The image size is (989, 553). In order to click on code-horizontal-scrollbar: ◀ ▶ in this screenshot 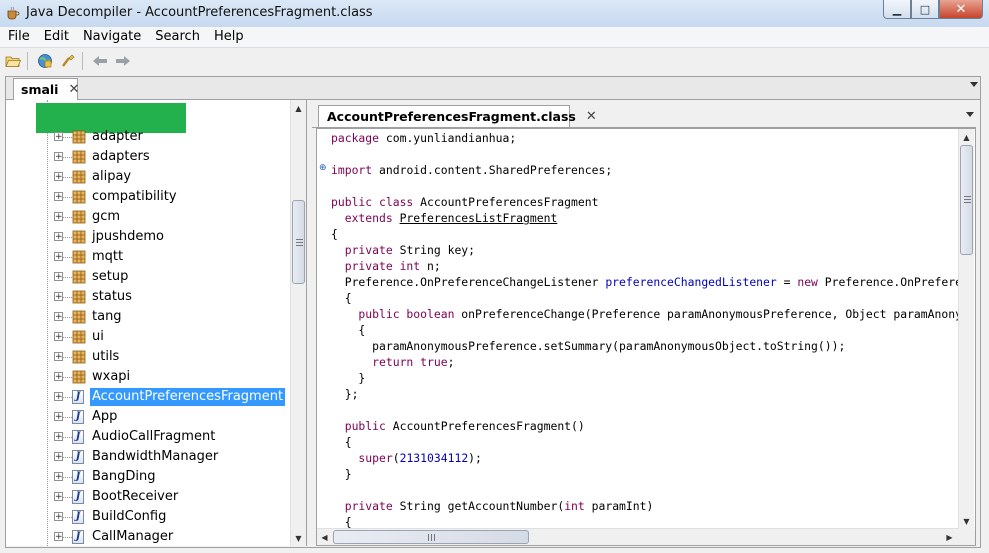, I will do `click(637, 536)`.